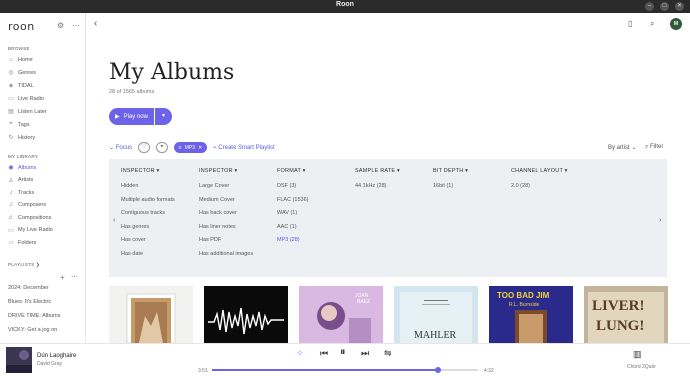 Image resolution: width=690 pixels, height=376 pixels. What do you see at coordinates (114, 220) in the screenshot?
I see `chevron-left-icon: ‹` at bounding box center [114, 220].